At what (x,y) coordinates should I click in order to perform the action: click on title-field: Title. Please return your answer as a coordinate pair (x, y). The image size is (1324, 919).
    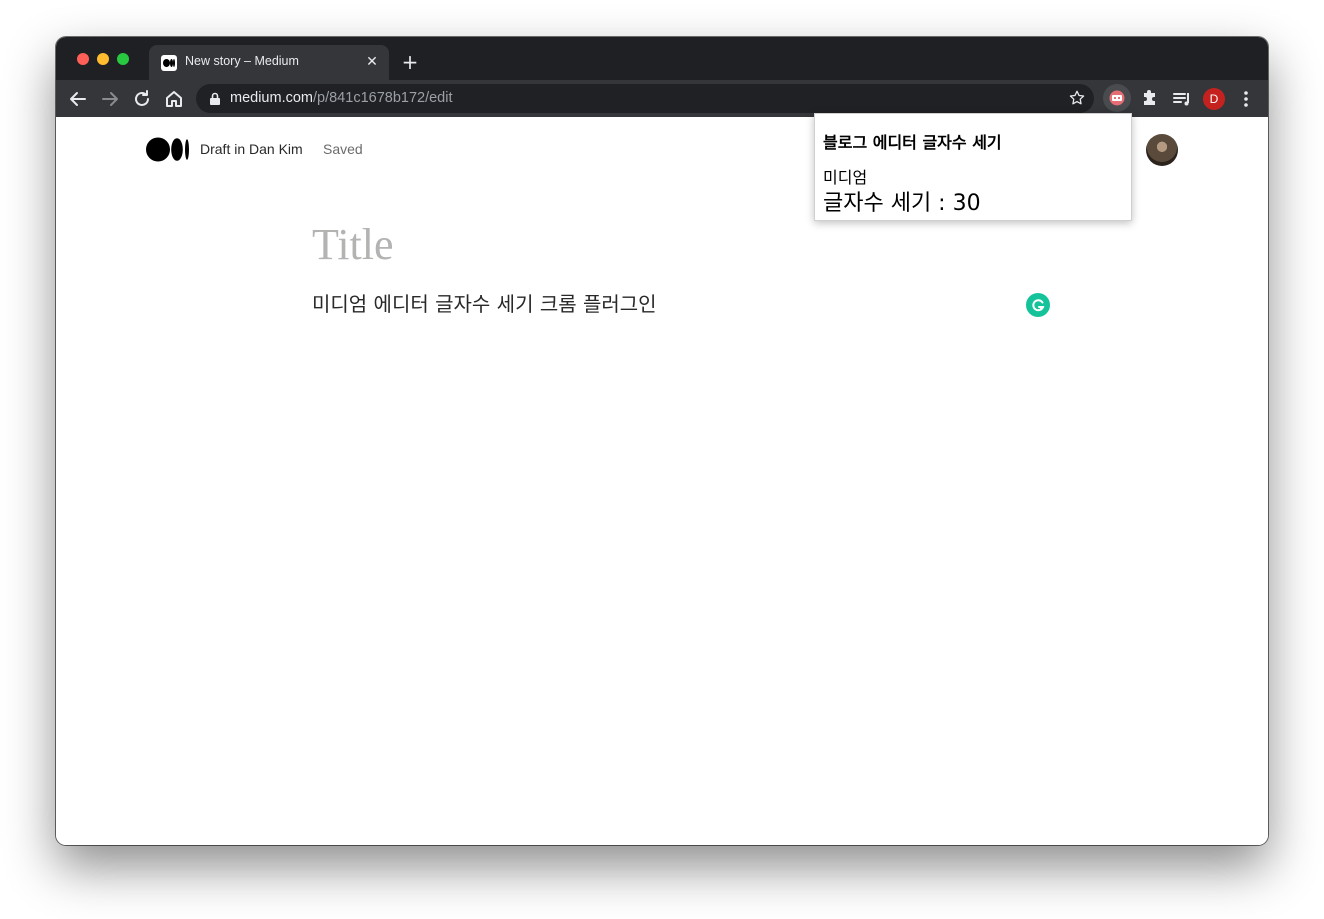
    Looking at the image, I should click on (353, 244).